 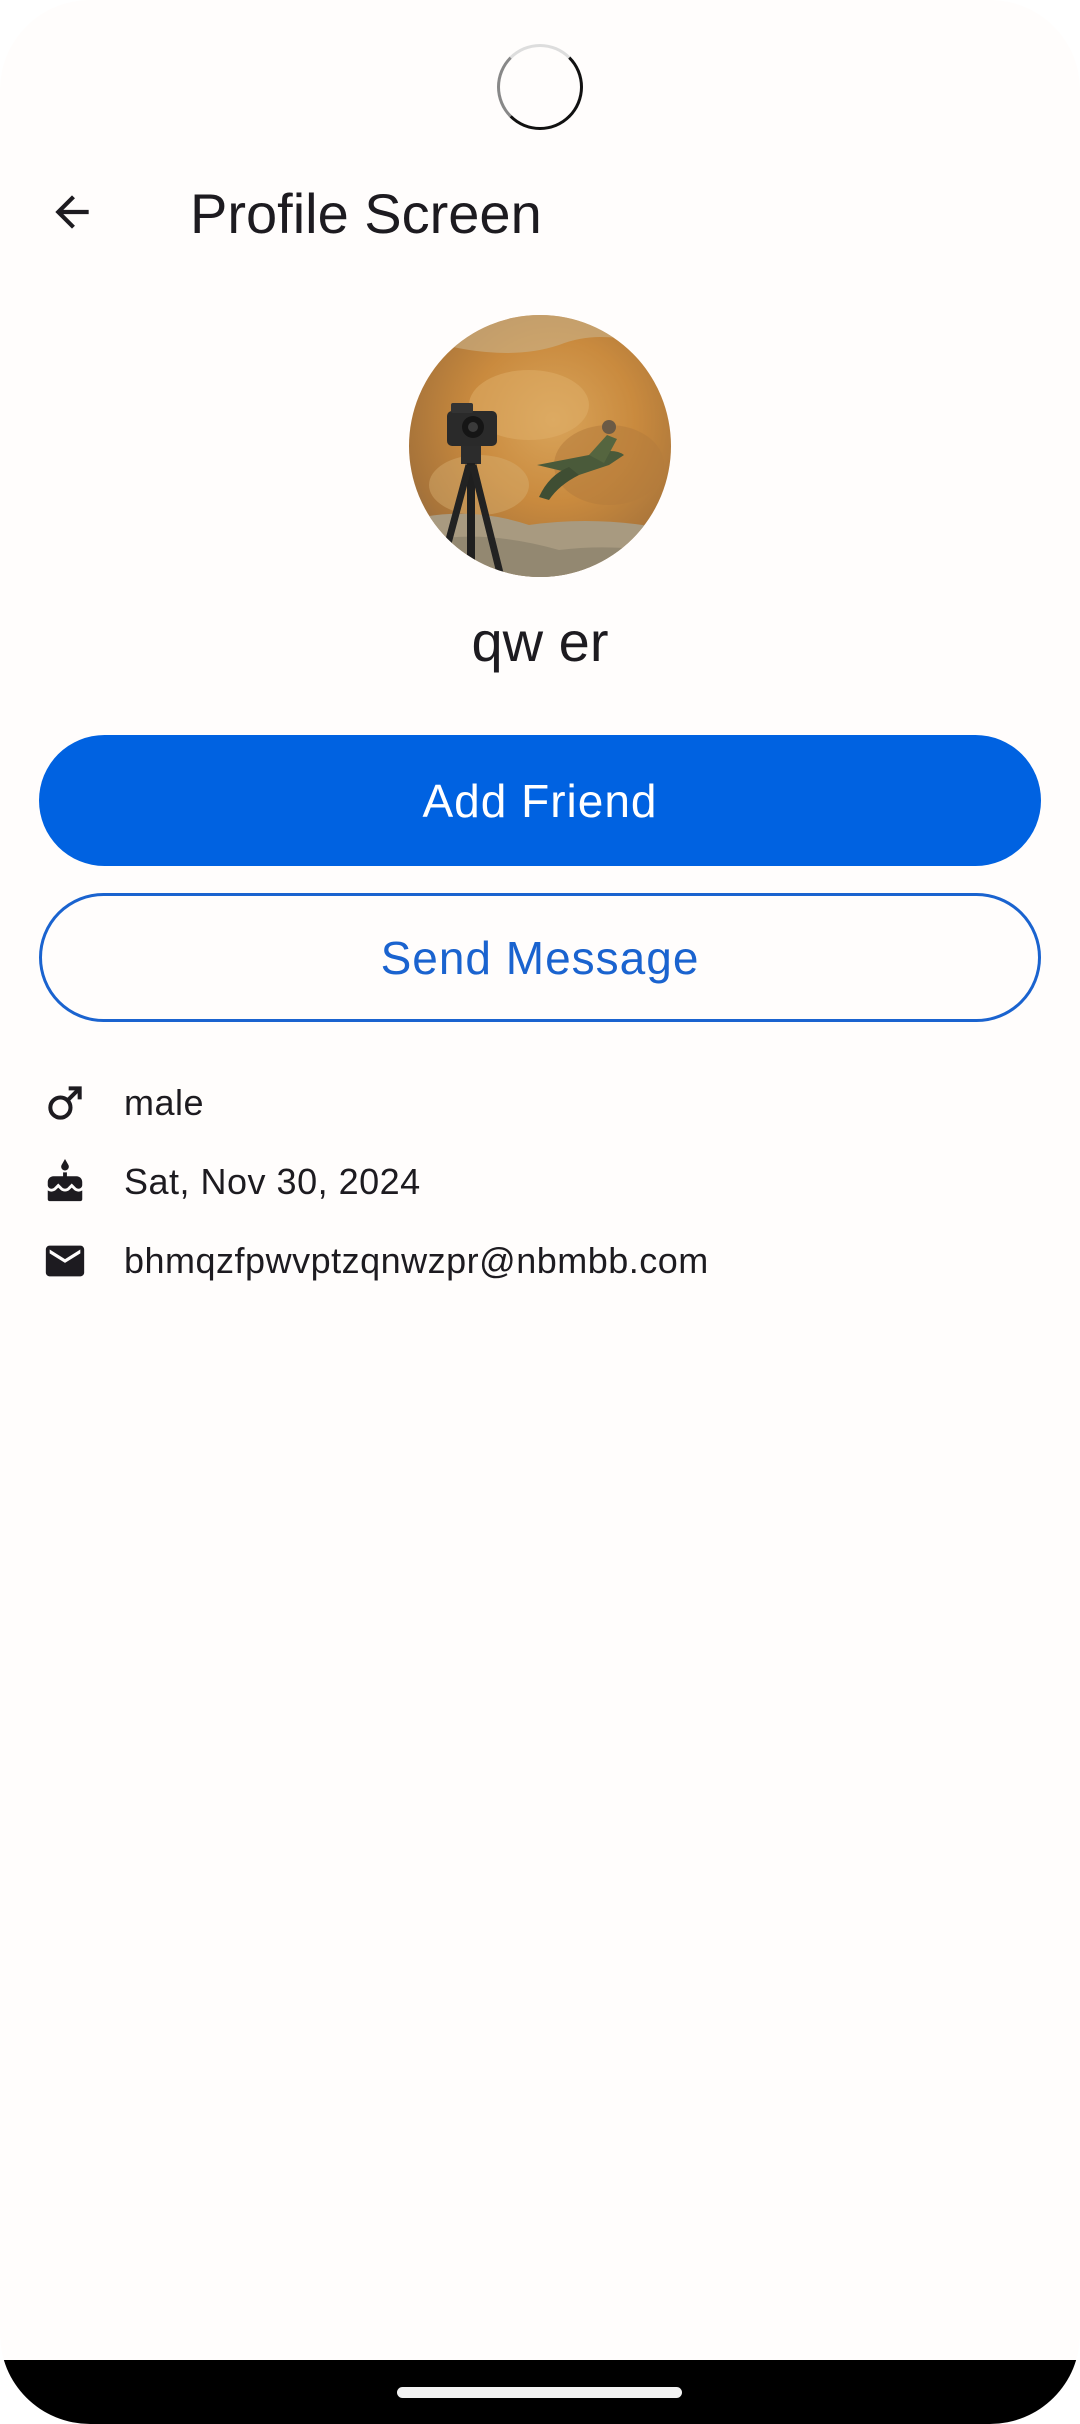 I want to click on send-message-button: Send Message, so click(x=540, y=957).